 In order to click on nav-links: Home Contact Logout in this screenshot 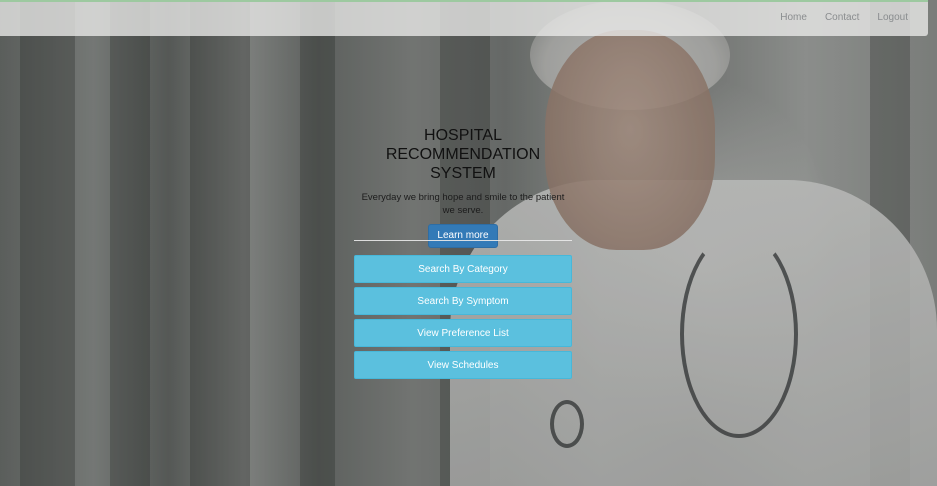, I will do `click(844, 17)`.